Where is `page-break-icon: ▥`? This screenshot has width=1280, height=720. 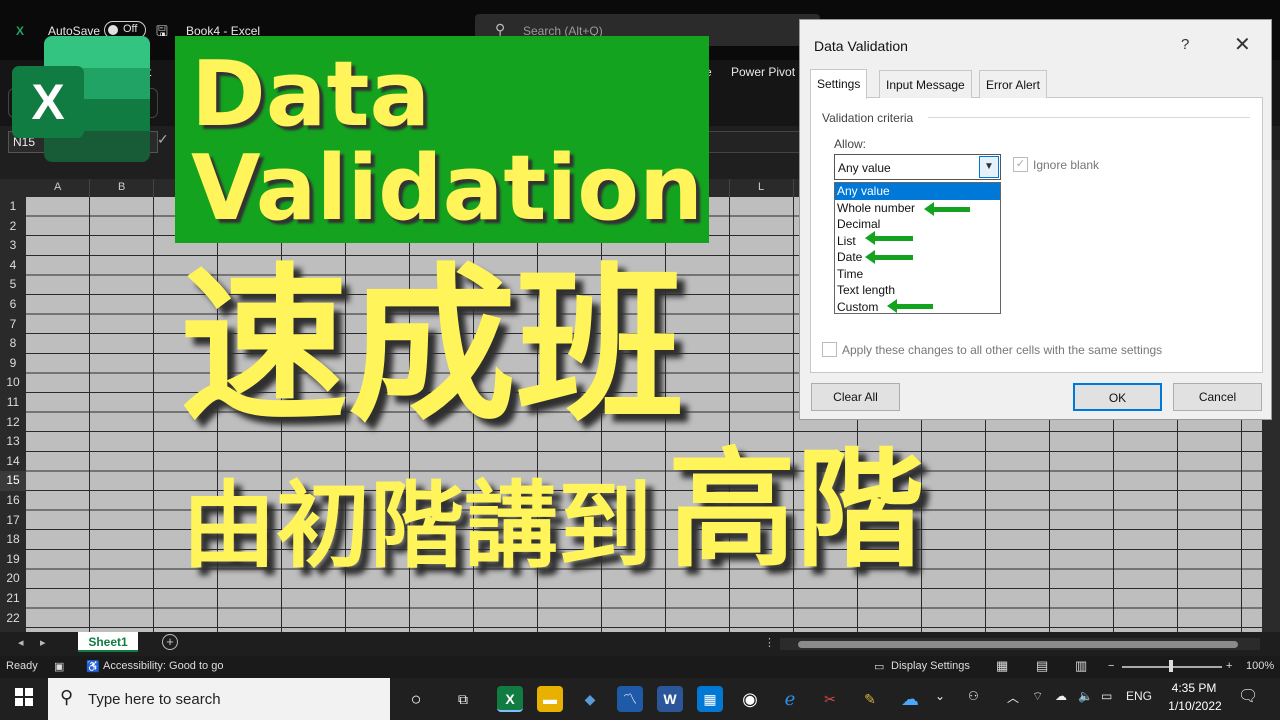 page-break-icon: ▥ is located at coordinates (1081, 666).